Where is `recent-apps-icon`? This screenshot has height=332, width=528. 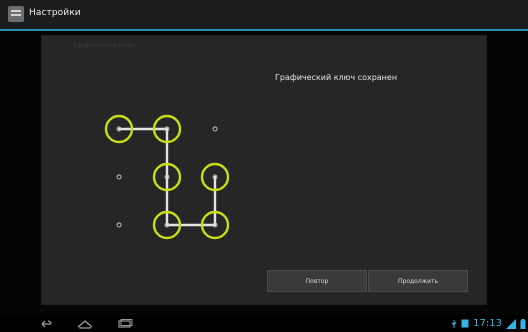 recent-apps-icon is located at coordinates (125, 323).